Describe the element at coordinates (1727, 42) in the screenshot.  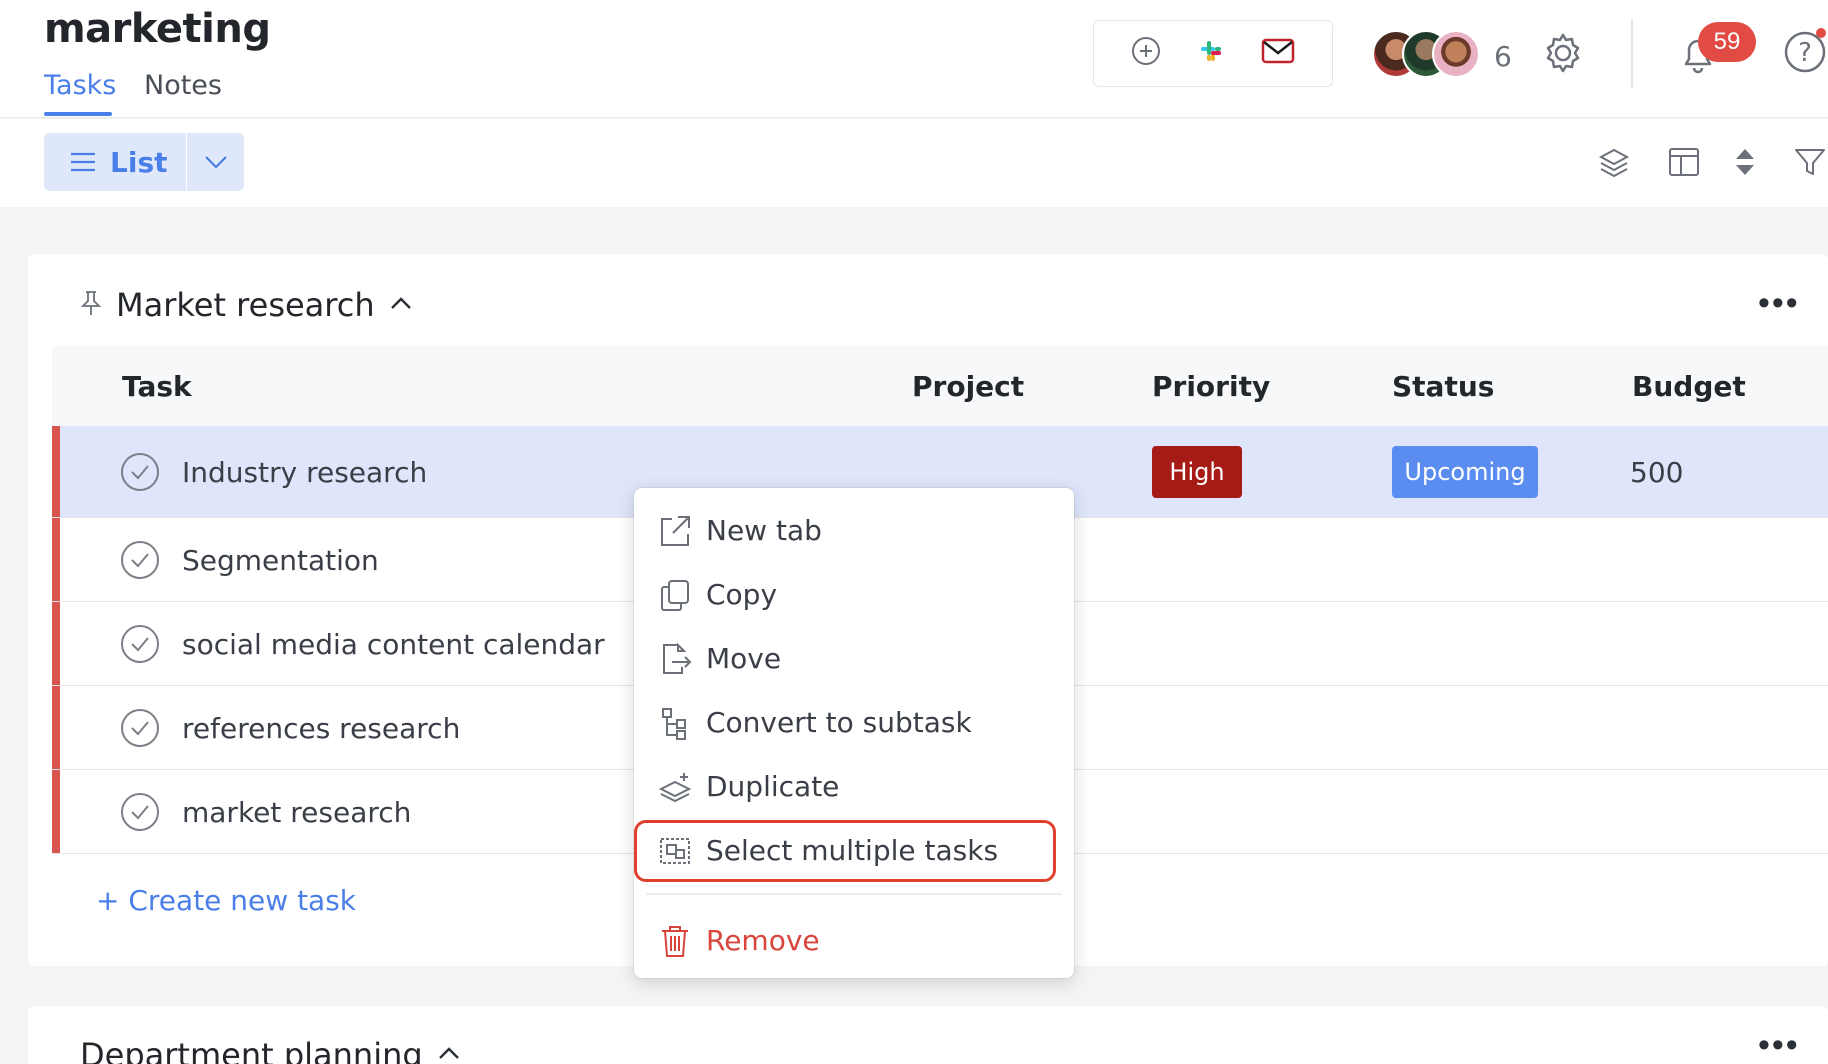
I see `notification-badge: 59` at that location.